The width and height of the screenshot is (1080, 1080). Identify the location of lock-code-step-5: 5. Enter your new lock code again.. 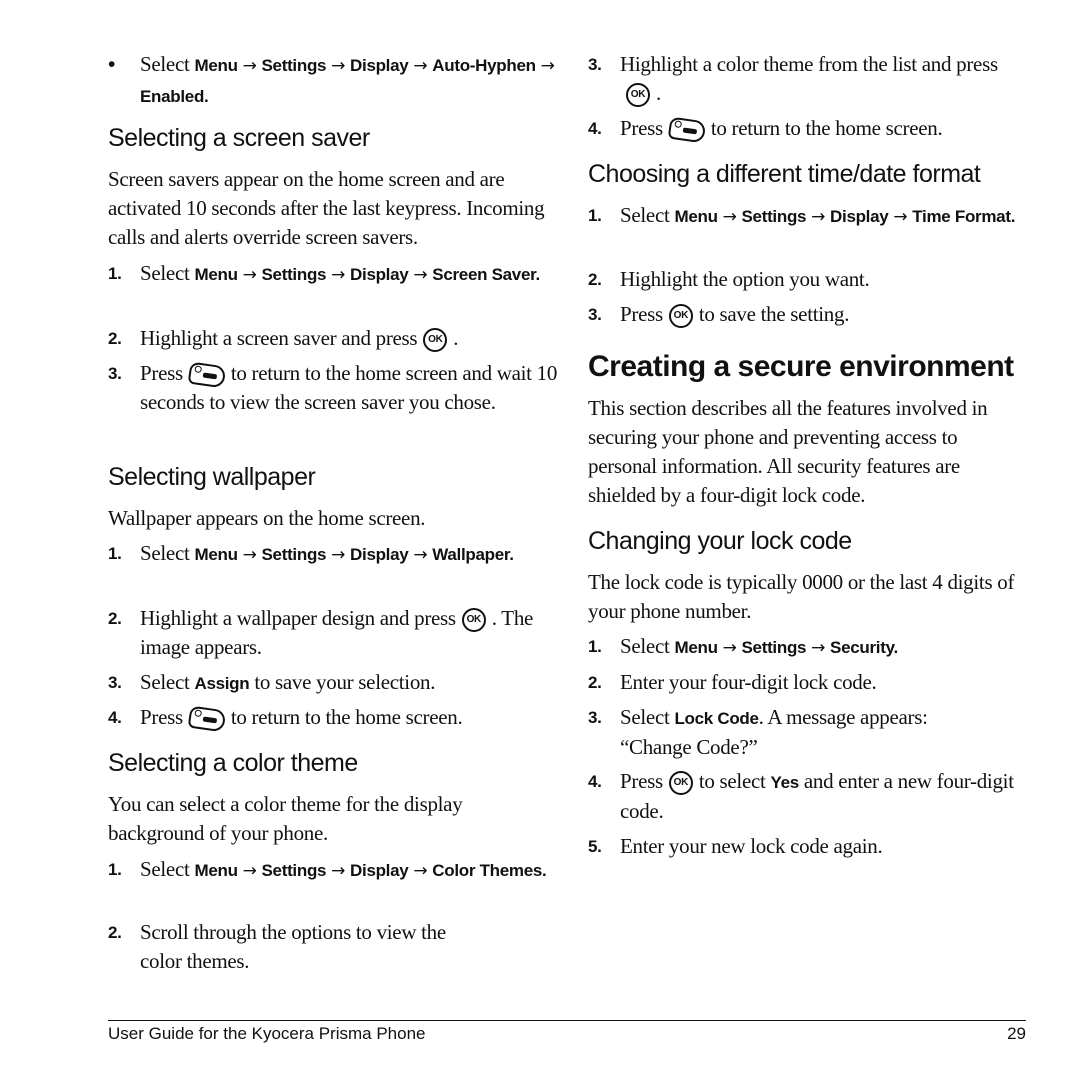
(735, 846).